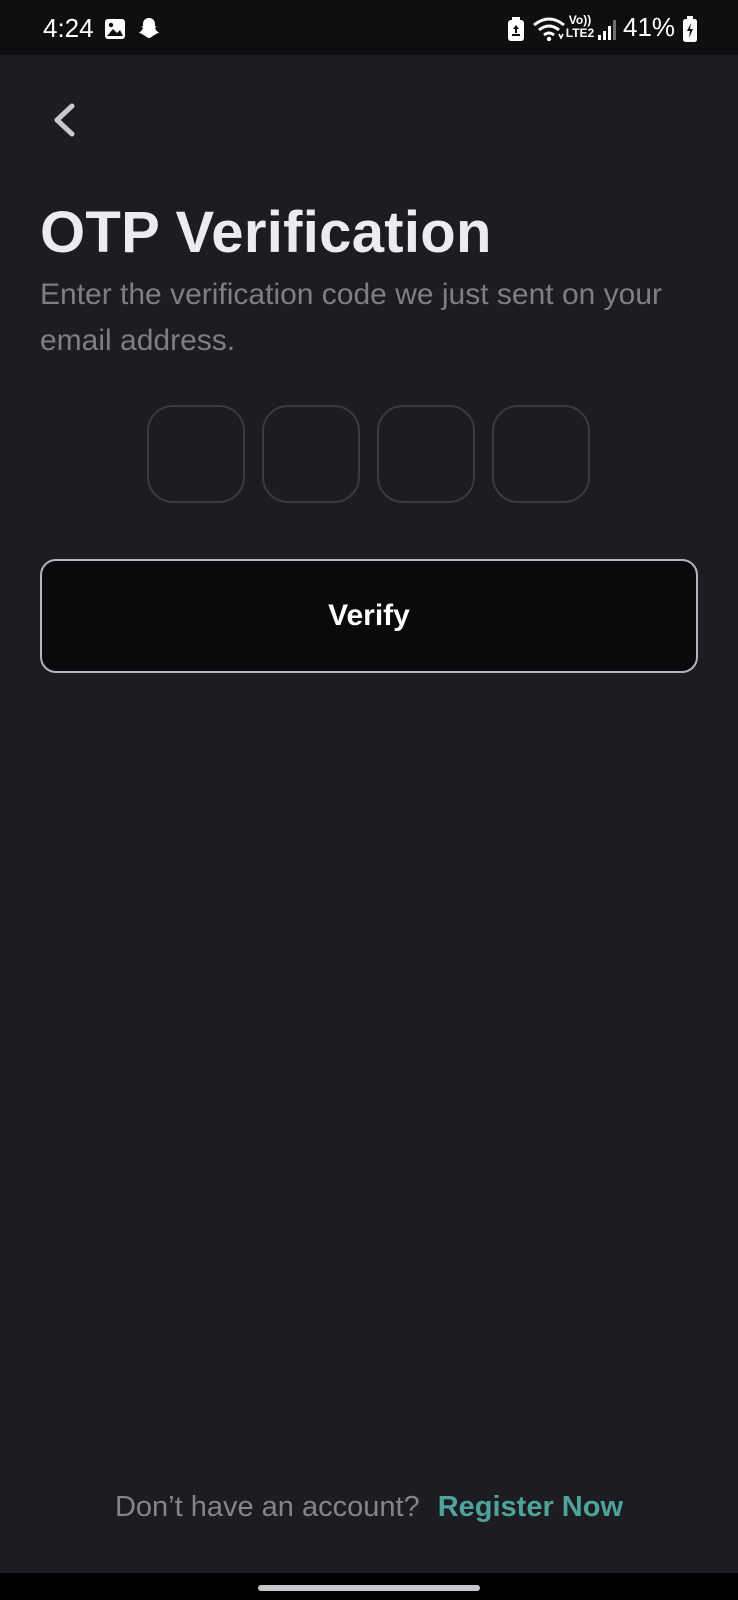 This screenshot has height=1600, width=738. I want to click on chevron-left-icon, so click(64, 120).